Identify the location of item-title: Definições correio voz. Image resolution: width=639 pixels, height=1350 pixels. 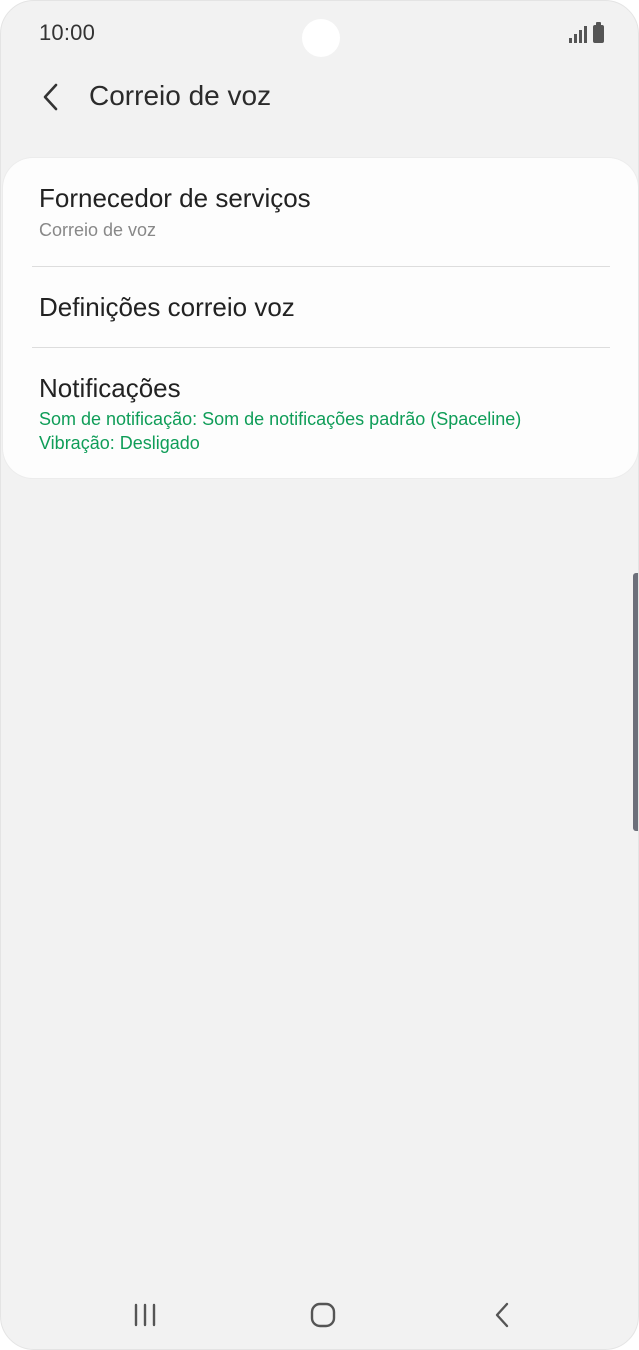
(167, 307).